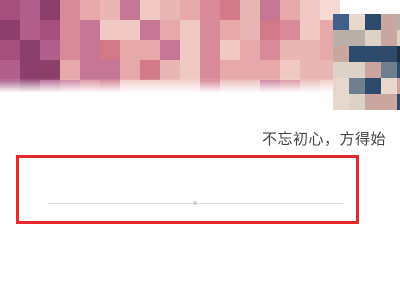 The height and width of the screenshot is (300, 400). I want to click on cover-fade, so click(170, 99).